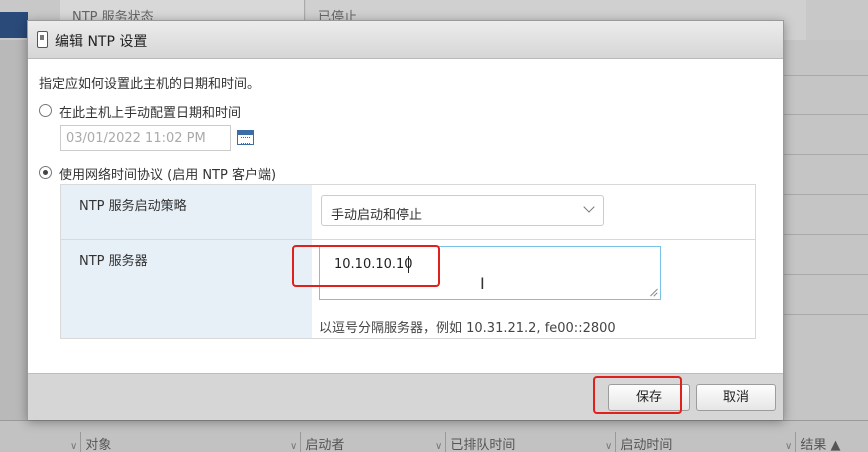 The width and height of the screenshot is (868, 452). I want to click on text-cursor-icon: I, so click(482, 283).